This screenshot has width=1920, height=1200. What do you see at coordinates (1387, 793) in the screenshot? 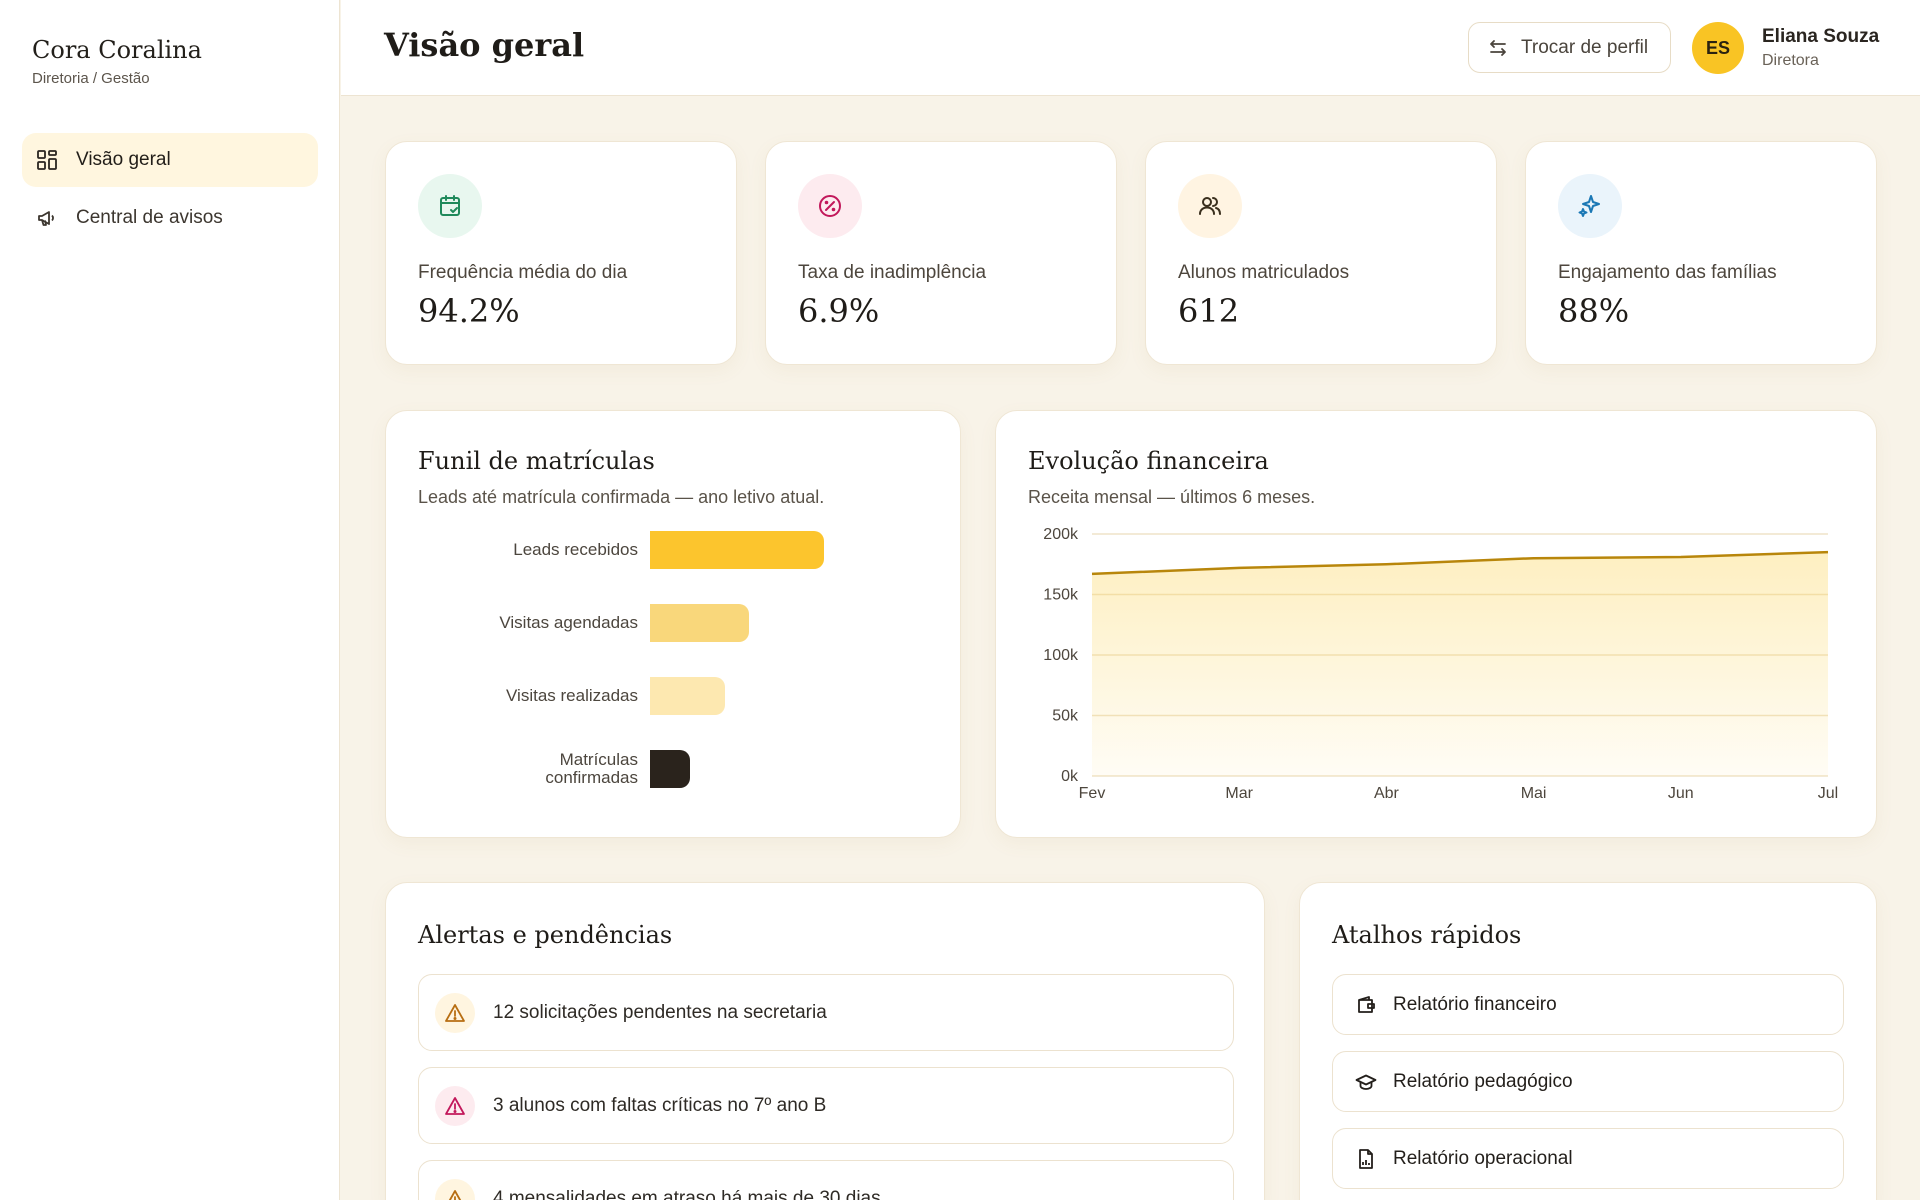
I see `x-tick-label: Abr` at bounding box center [1387, 793].